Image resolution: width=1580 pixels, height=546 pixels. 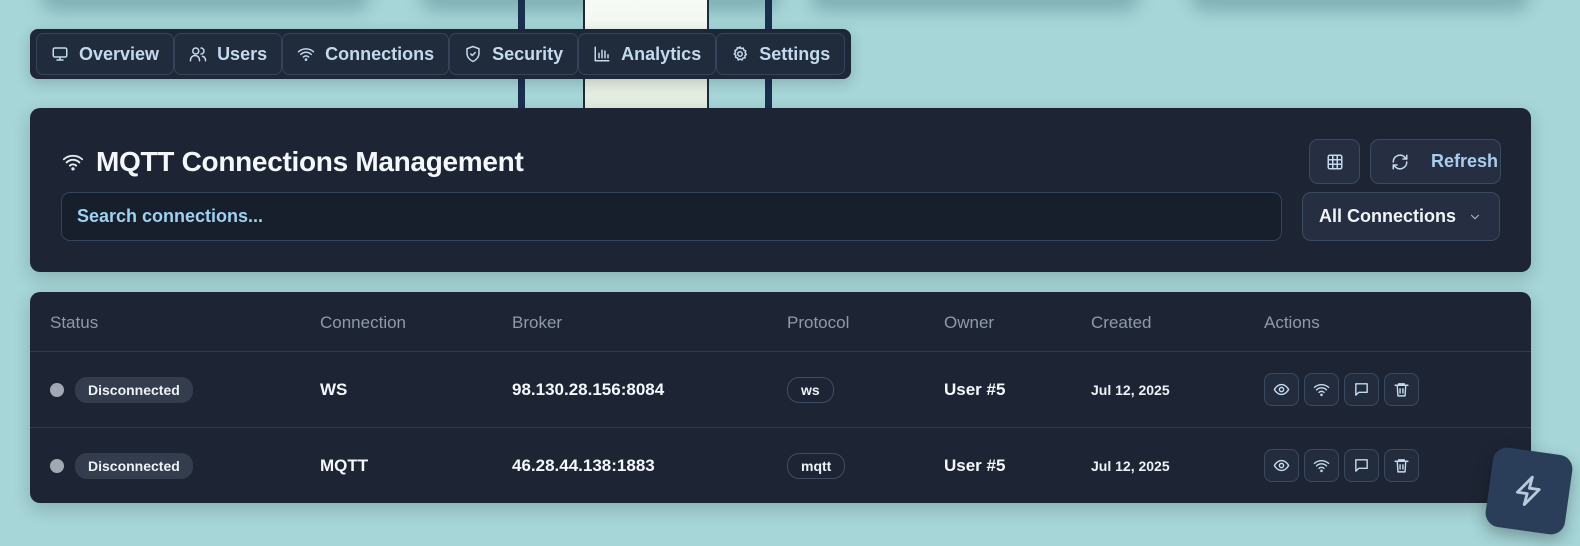 I want to click on page-title: MQTT Connections Management, so click(x=310, y=161).